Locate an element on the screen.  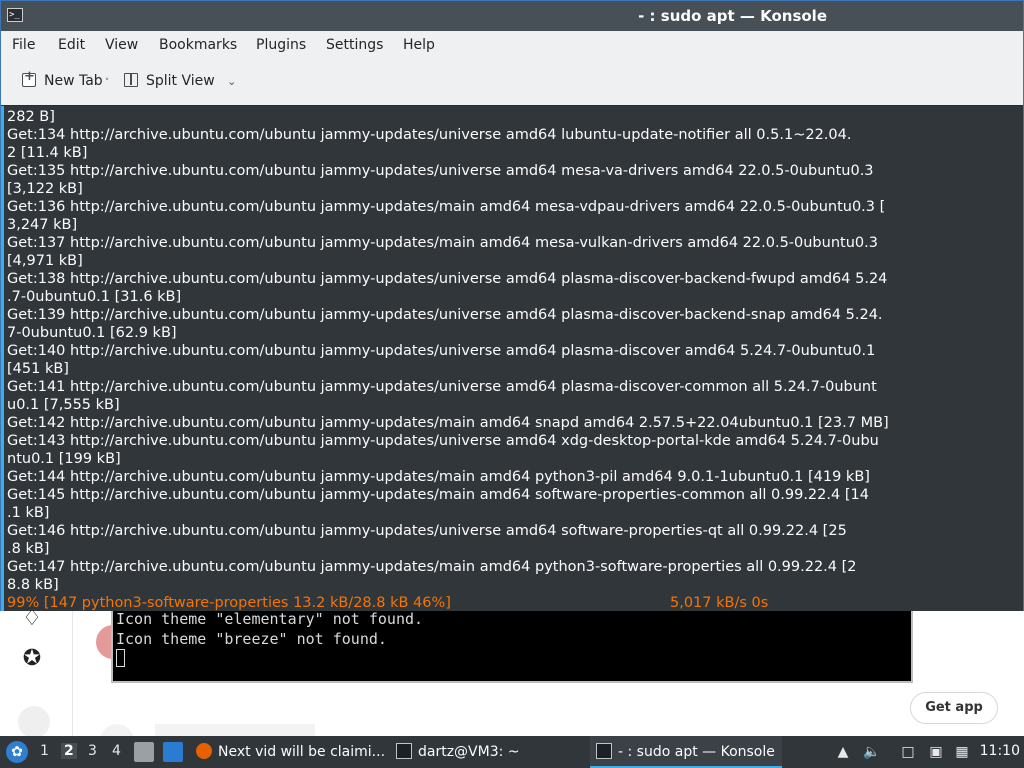
terminal-line: 3,247 kB] is located at coordinates (42, 225).